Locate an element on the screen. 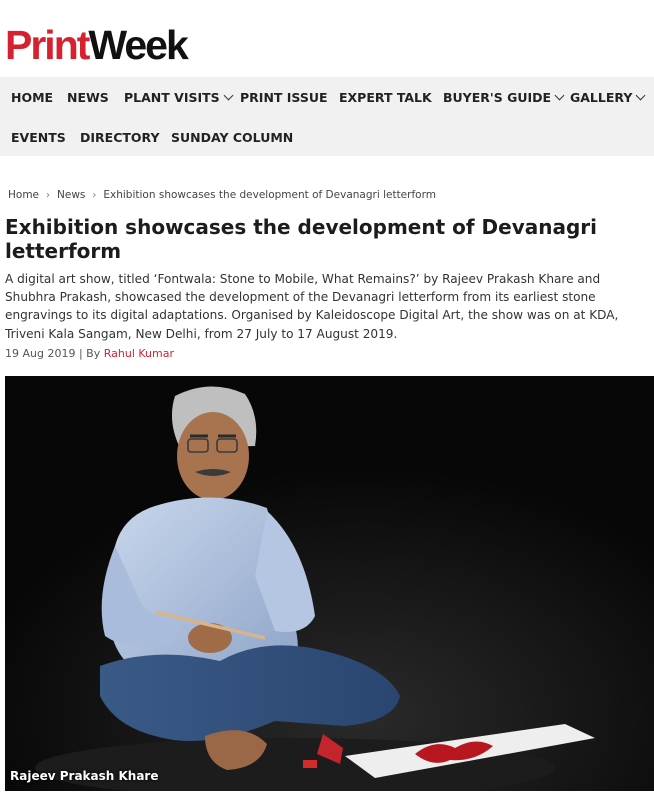  nav-label: EXPERT TALK is located at coordinates (385, 97).